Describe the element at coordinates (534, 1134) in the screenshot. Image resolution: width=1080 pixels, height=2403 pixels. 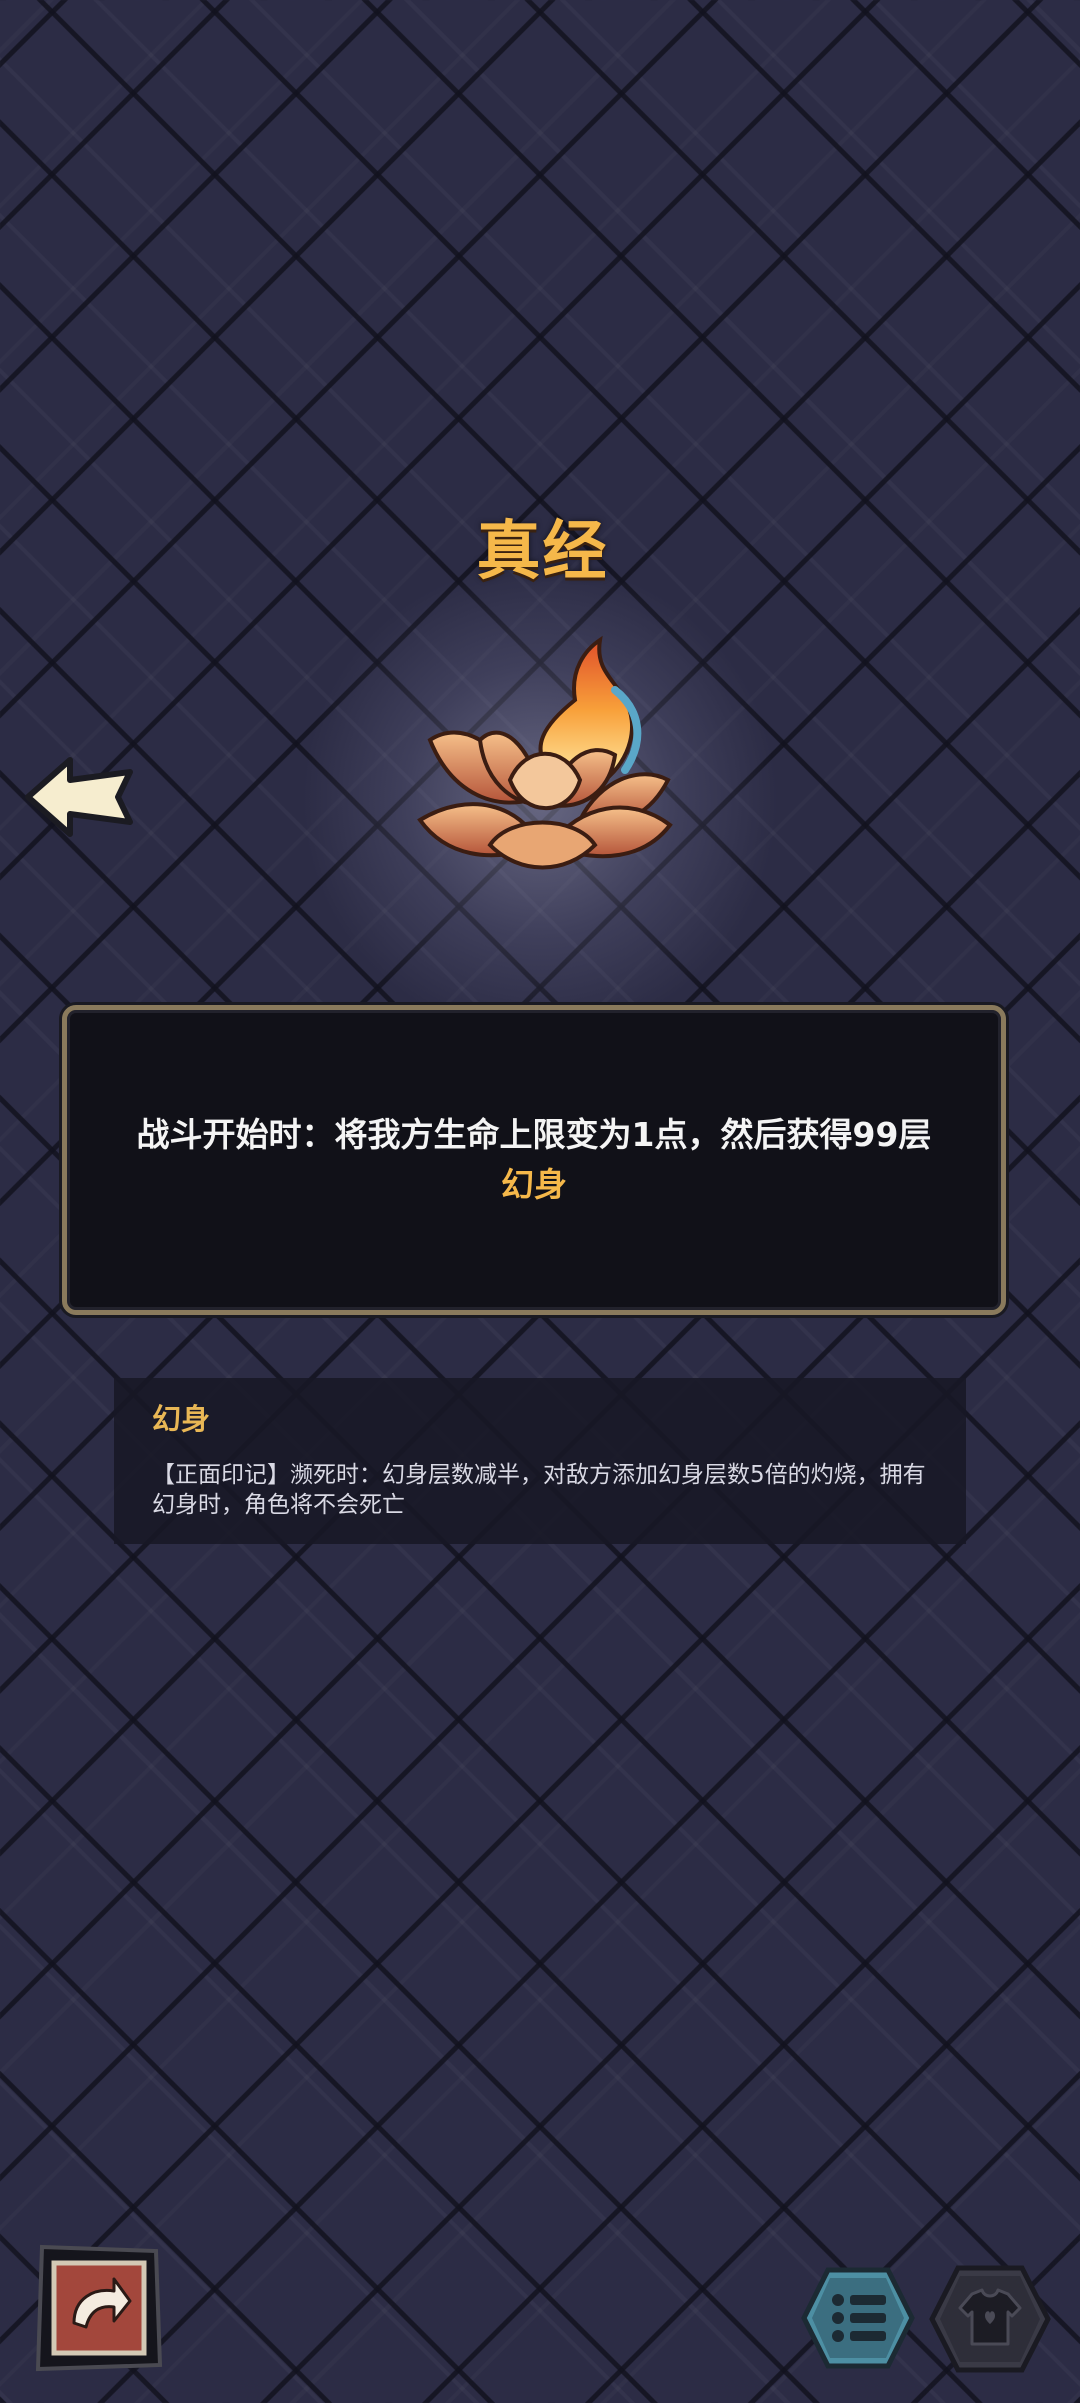
I see `description-text: 战斗开始时：将我方生命上限变为1点，然后获得99层` at that location.